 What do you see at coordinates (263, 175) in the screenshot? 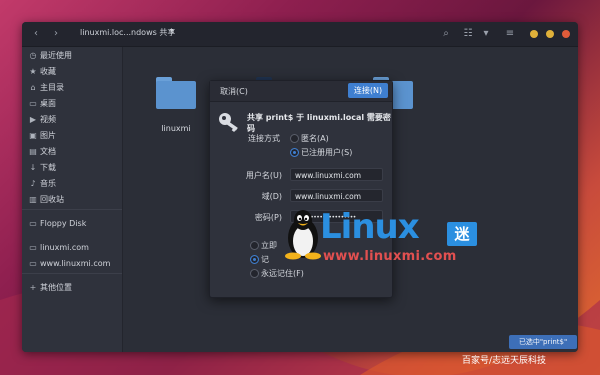
I see `username-label: 用户名(U)` at bounding box center [263, 175].